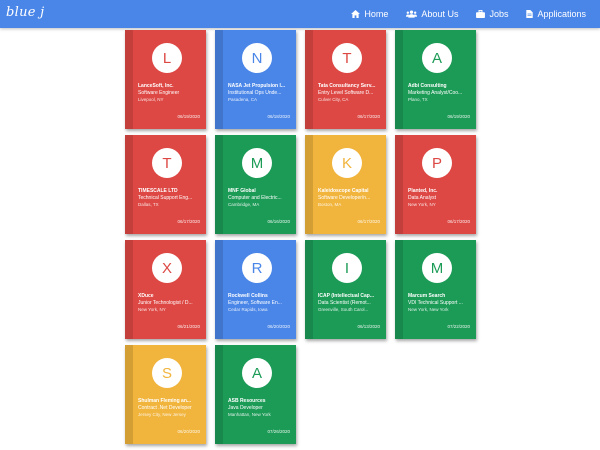 The width and height of the screenshot is (600, 450). What do you see at coordinates (427, 86) in the screenshot?
I see `card-company: Adbi Consulting` at bounding box center [427, 86].